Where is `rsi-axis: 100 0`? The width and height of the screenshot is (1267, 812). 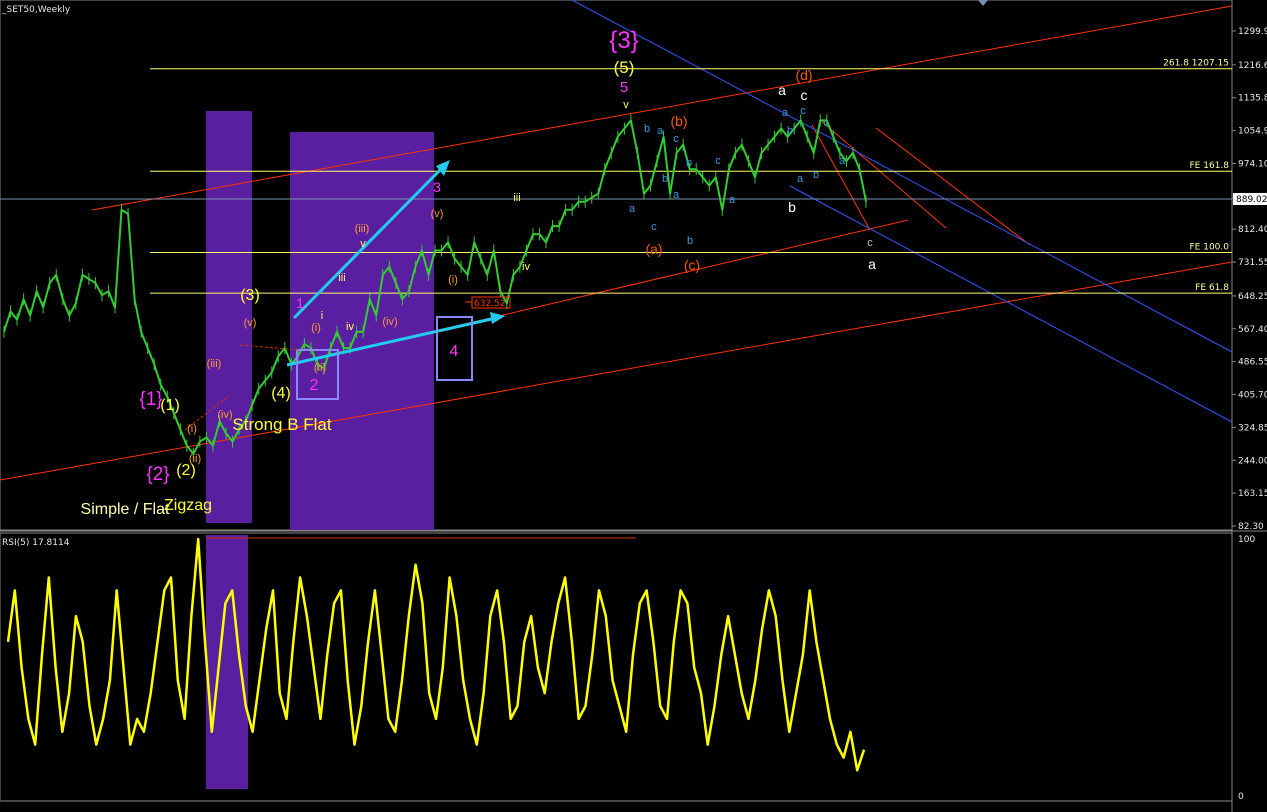 rsi-axis: 100 0 is located at coordinates (1246, 668).